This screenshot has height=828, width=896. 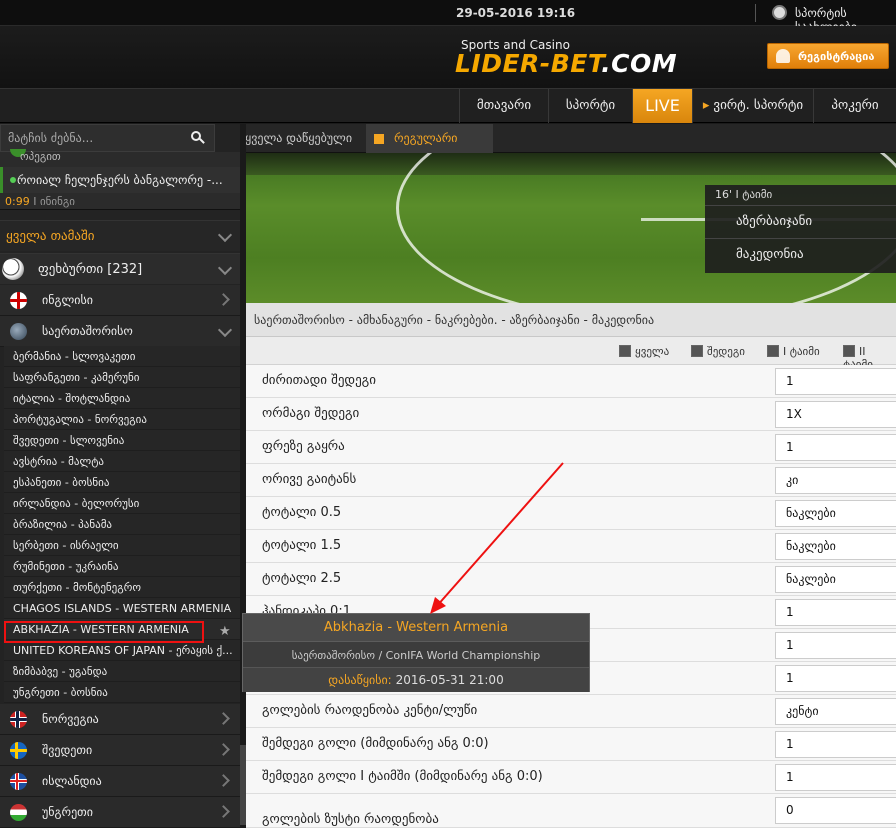 I want to click on live-prev-item: ოპეგით, so click(x=40, y=156).